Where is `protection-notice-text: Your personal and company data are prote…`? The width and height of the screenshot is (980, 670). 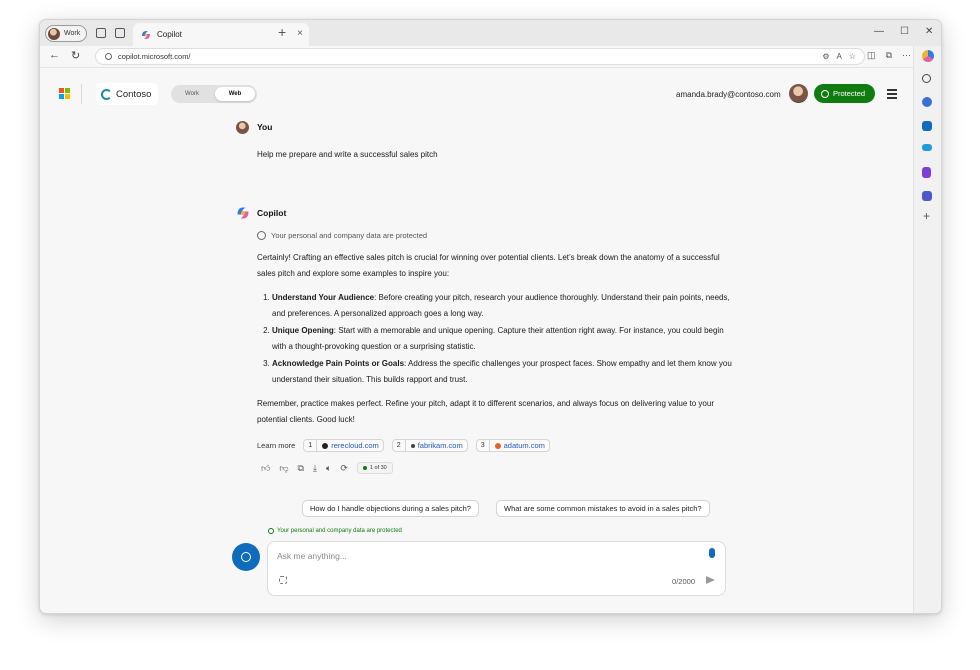
protection-notice-text: Your personal and company data are prote… is located at coordinates (349, 235).